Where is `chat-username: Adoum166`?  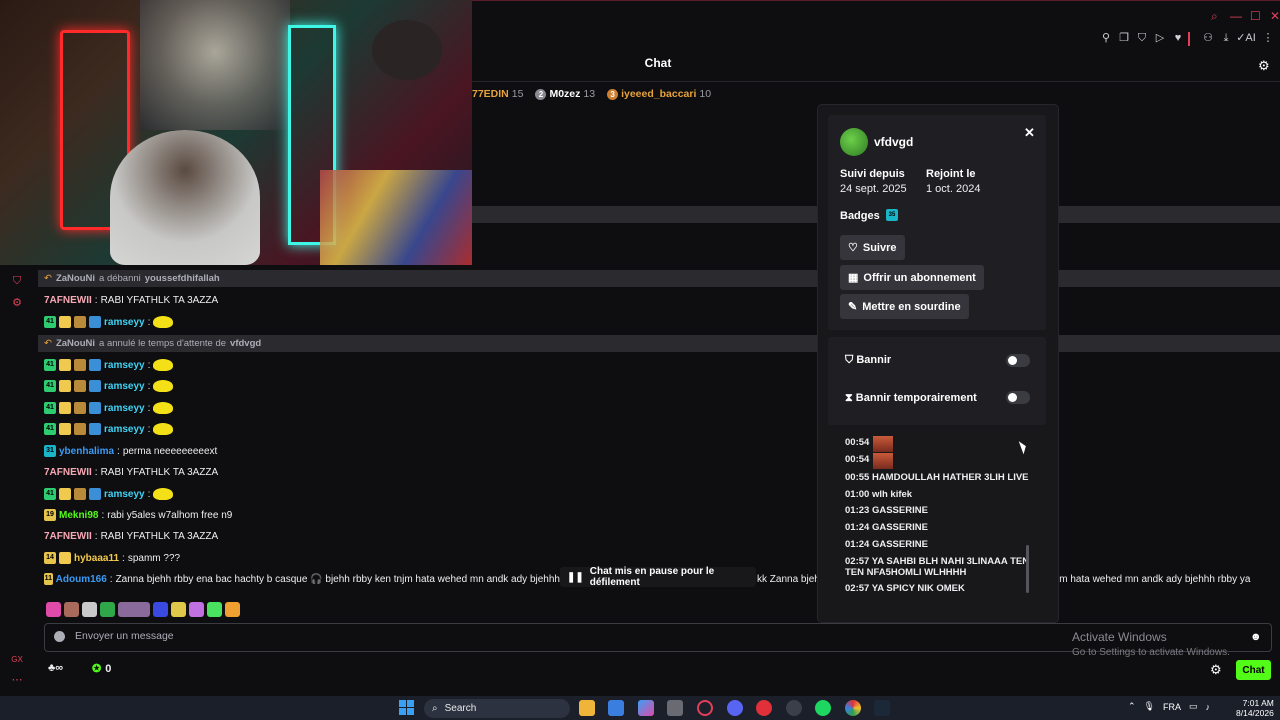 chat-username: Adoum166 is located at coordinates (81, 579).